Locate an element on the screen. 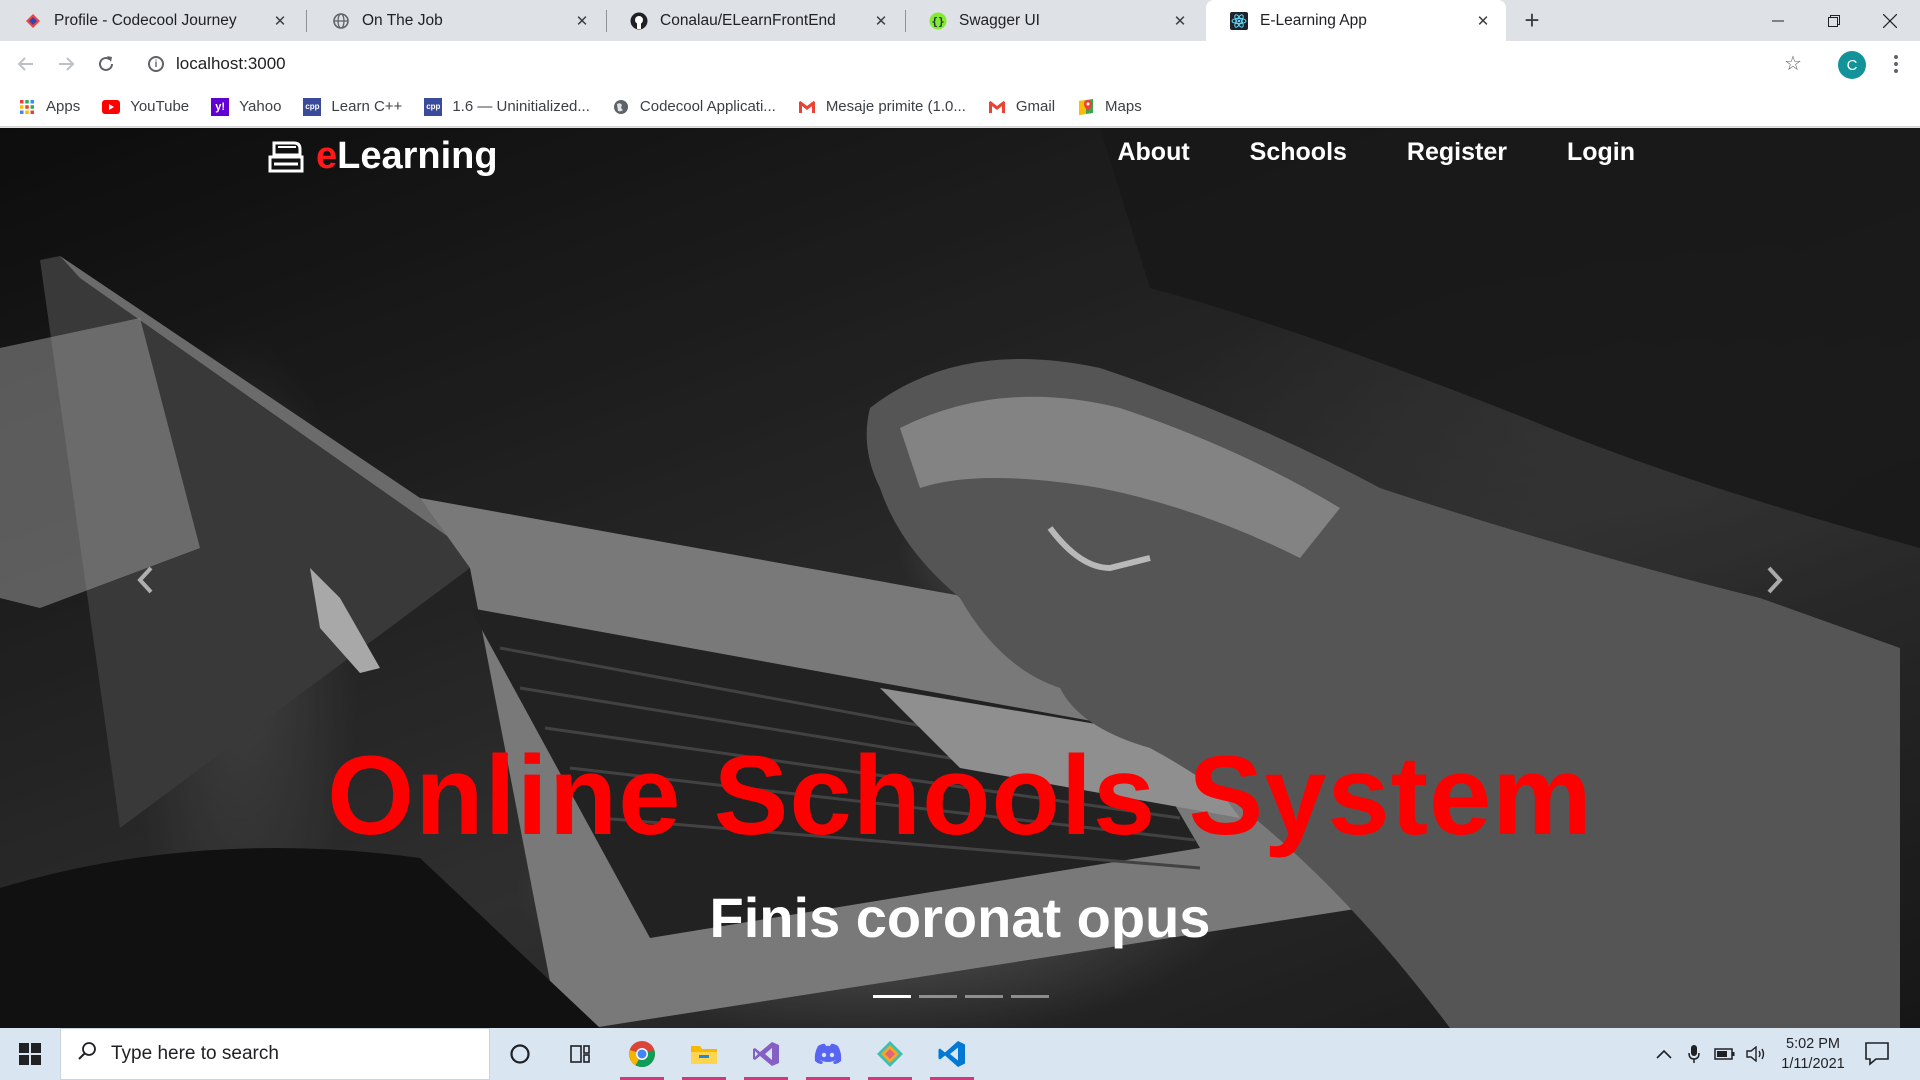 The height and width of the screenshot is (1080, 1920). windows-taskbar: Type here to search 5:02 PM 1/11/2021 is located at coordinates (960, 1054).